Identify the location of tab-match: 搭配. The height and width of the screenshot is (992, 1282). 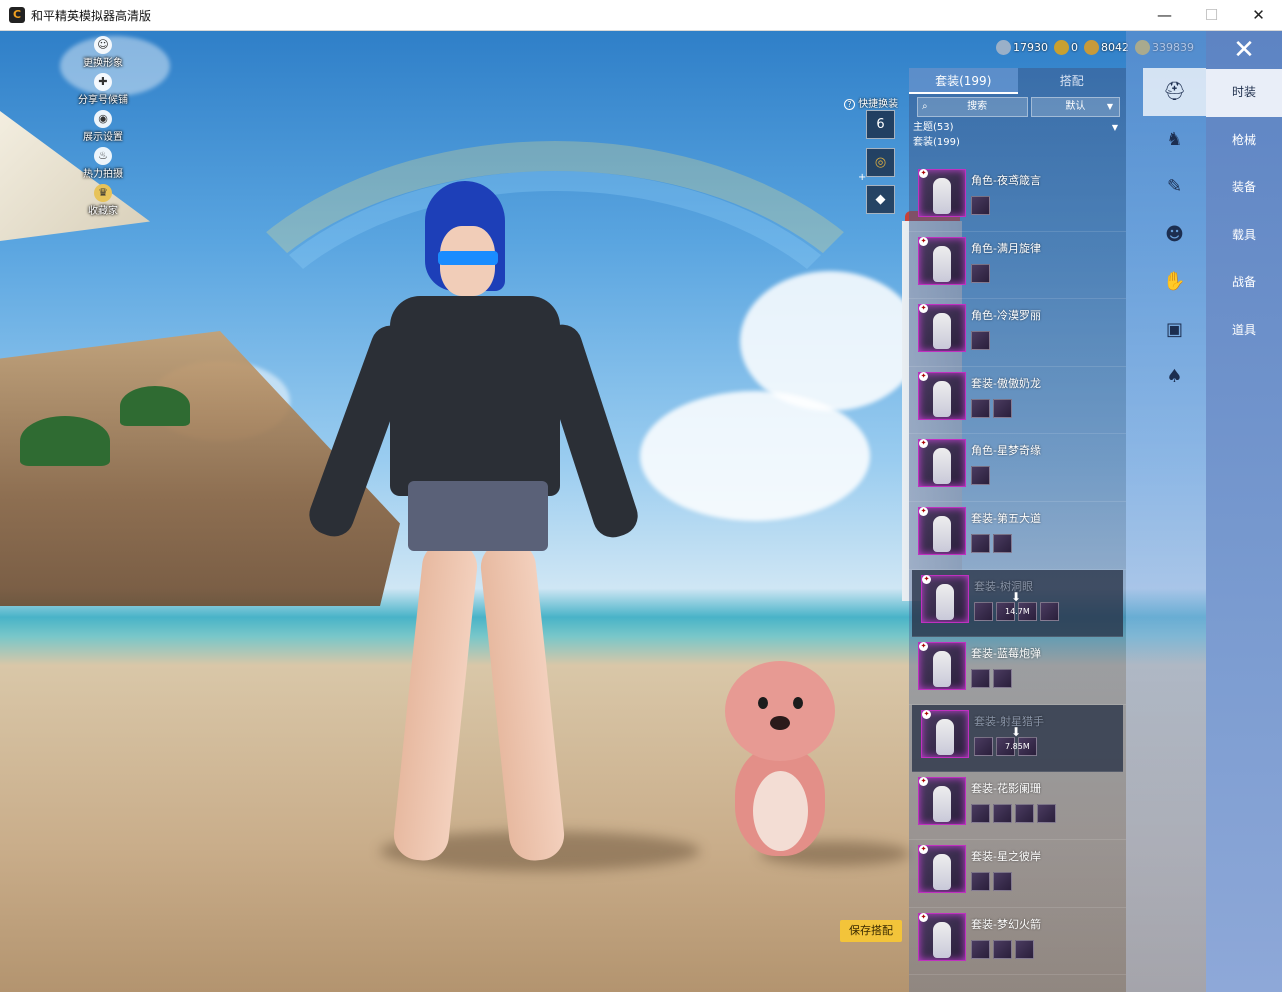
(1072, 81).